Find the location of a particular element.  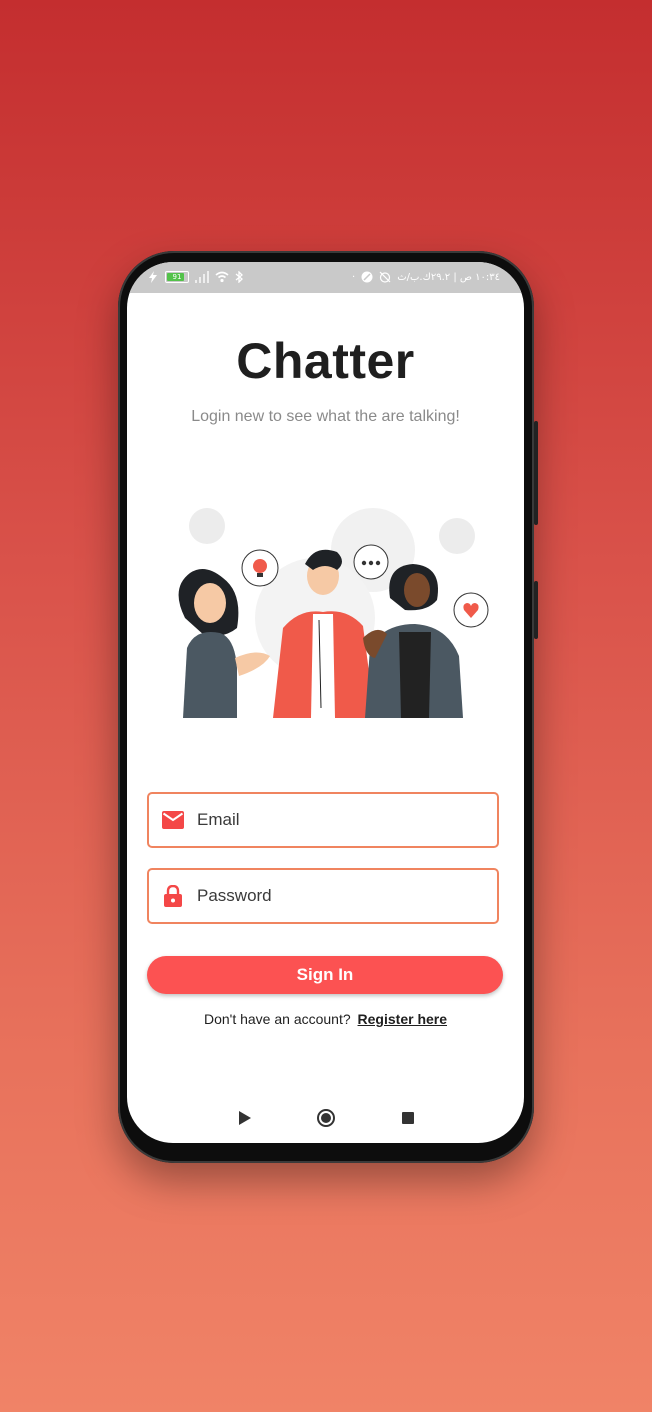

status-bar: 91 · ١٠:٣٤ ص | ٢٩.٢ك.ب/ث is located at coordinates (325, 277).